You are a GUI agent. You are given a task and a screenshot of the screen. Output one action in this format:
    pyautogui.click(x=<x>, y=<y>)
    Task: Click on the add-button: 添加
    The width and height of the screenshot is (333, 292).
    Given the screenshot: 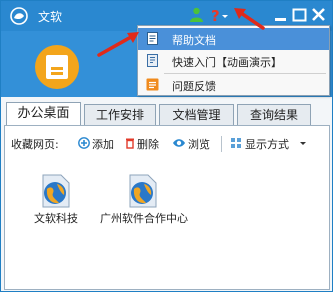 What is the action you would take?
    pyautogui.click(x=103, y=144)
    